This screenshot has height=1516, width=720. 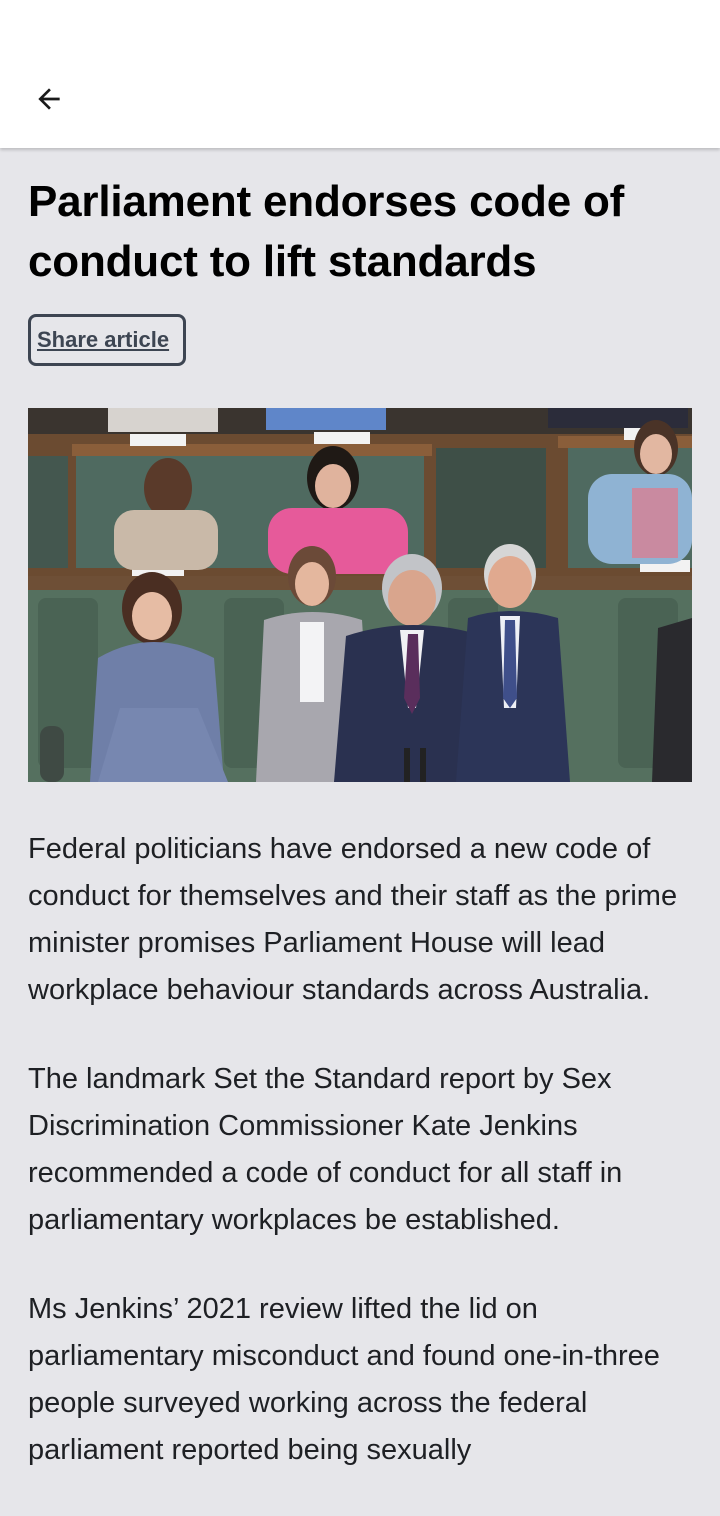 I want to click on back-button, so click(x=49, y=99).